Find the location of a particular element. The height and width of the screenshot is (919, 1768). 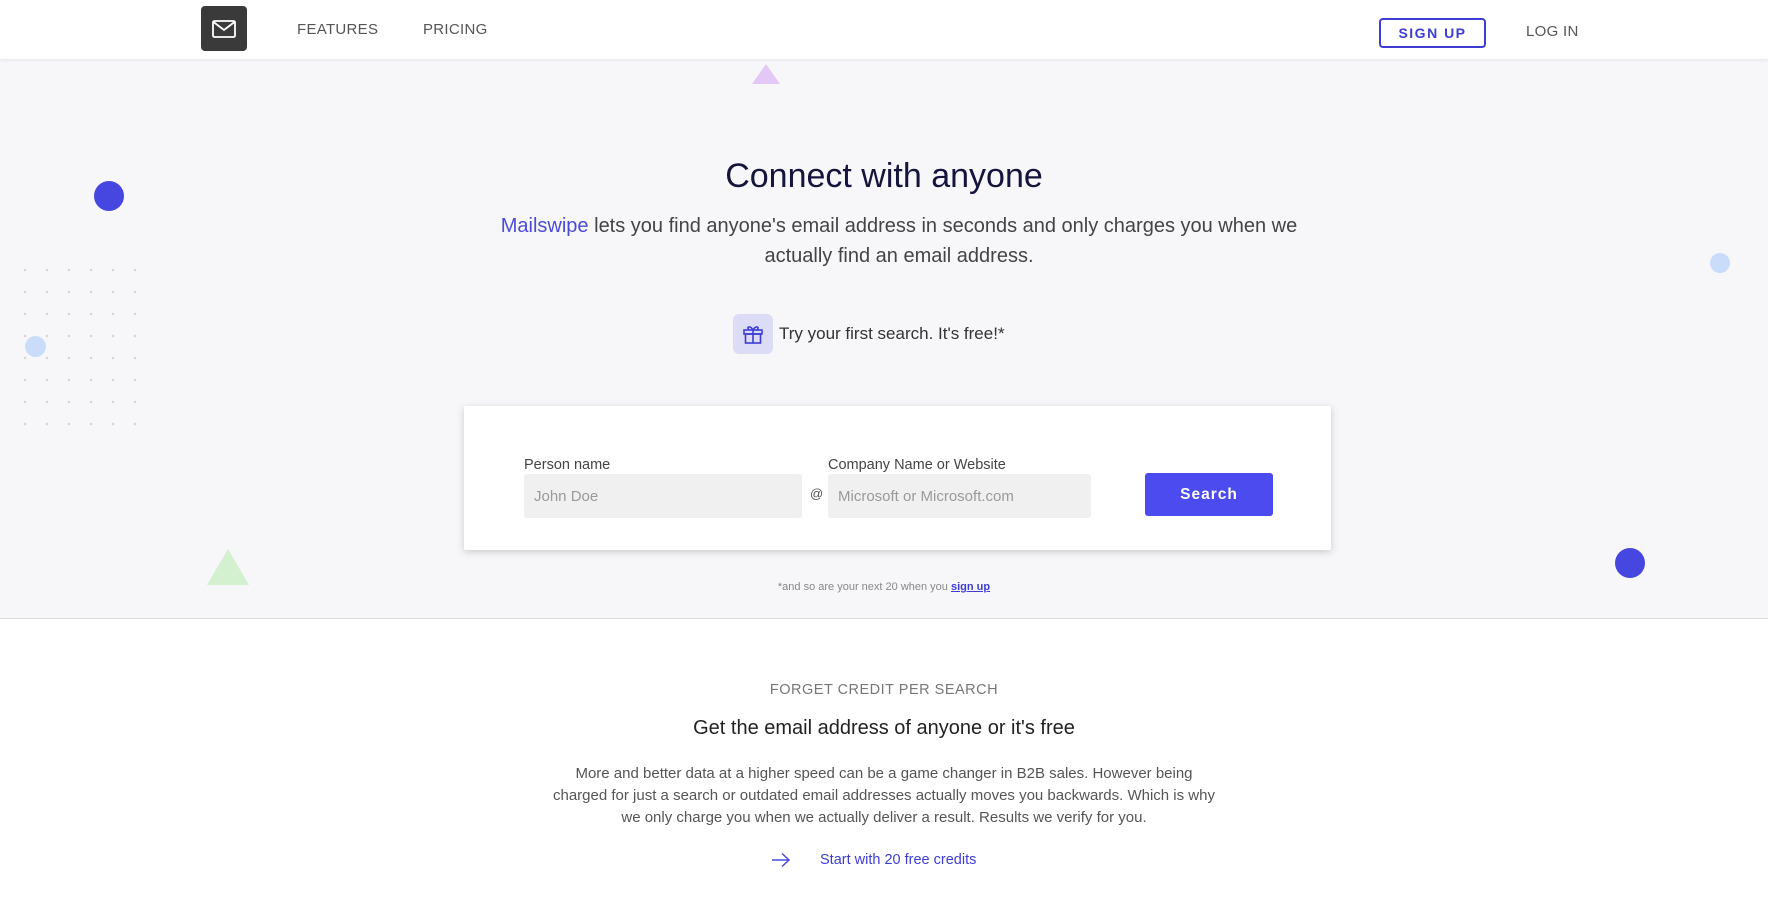

try-free-text: Try your first search. It's free!* is located at coordinates (892, 333).